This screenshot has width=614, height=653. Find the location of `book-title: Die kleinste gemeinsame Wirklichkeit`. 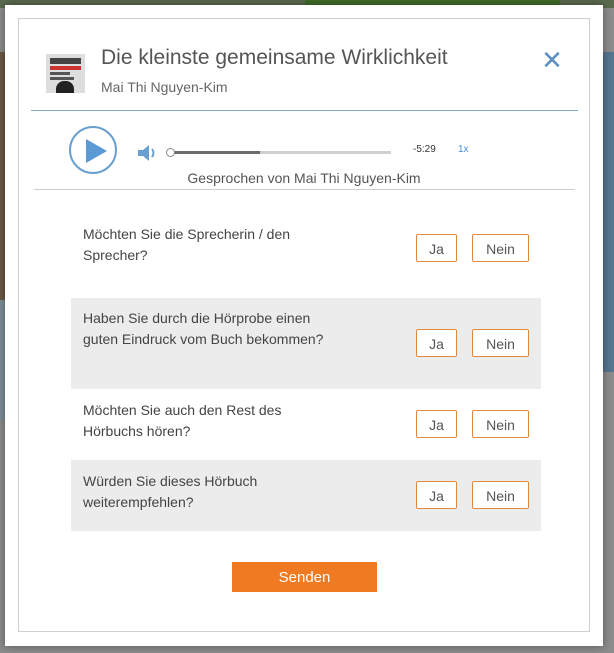

book-title: Die kleinste gemeinsame Wirklichkeit is located at coordinates (274, 57).